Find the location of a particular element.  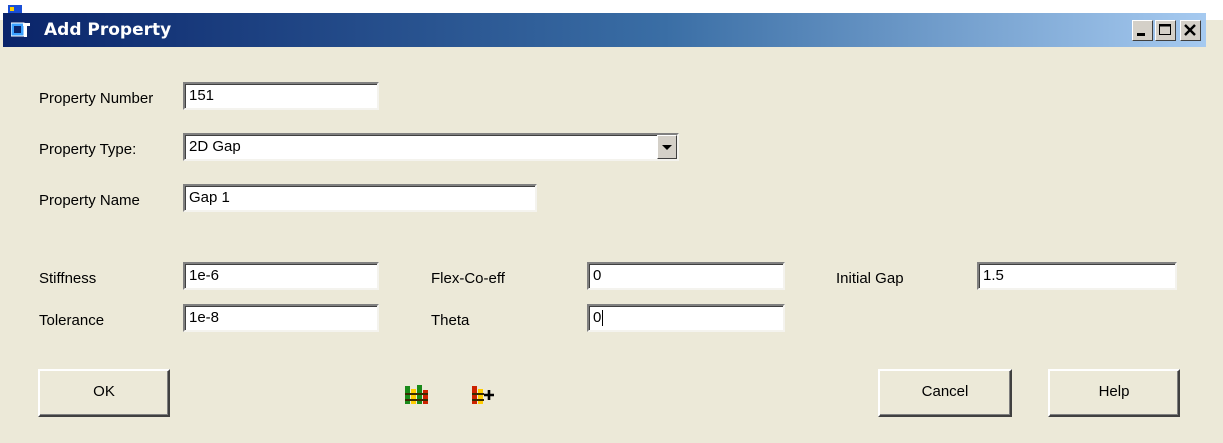

property-icon is located at coordinates (20, 29).